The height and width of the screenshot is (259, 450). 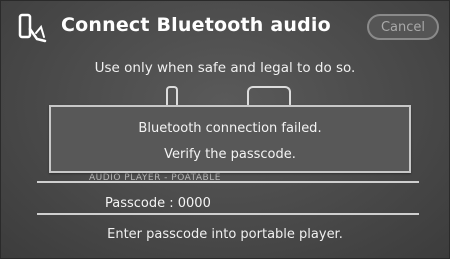 What do you see at coordinates (230, 128) in the screenshot?
I see `error-message: Bluetooth connection failed.` at bounding box center [230, 128].